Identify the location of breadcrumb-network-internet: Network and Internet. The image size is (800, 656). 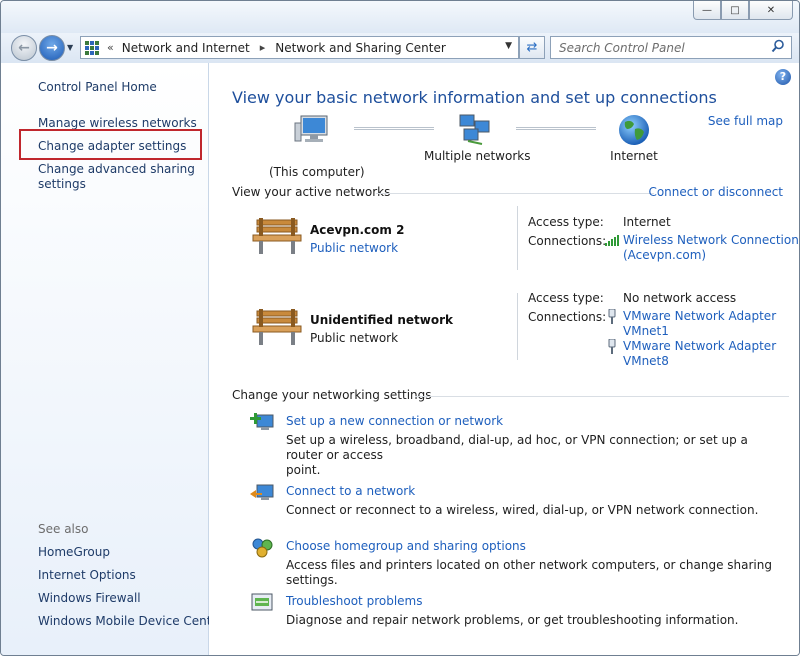
(186, 48).